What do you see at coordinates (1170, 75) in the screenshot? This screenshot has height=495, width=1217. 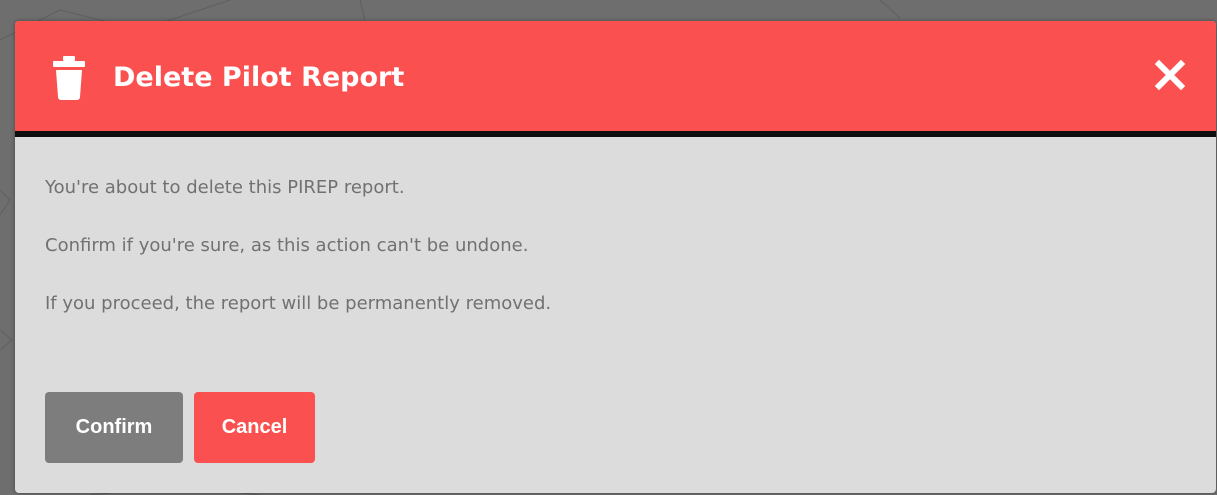 I see `close-icon` at bounding box center [1170, 75].